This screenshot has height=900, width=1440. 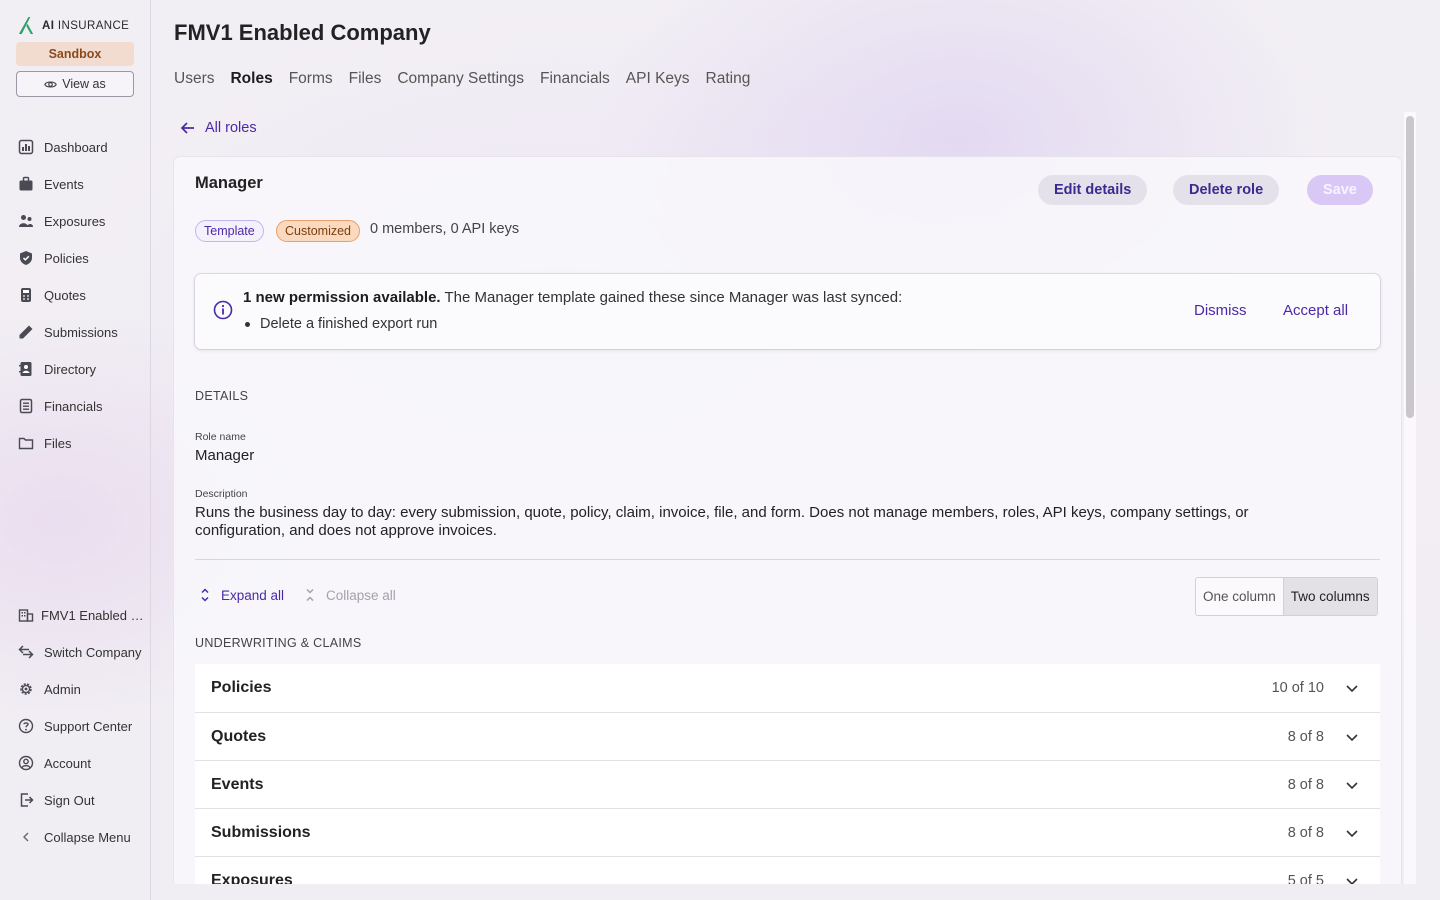 I want to click on brand-logo: AI INSURANCE, so click(x=73, y=25).